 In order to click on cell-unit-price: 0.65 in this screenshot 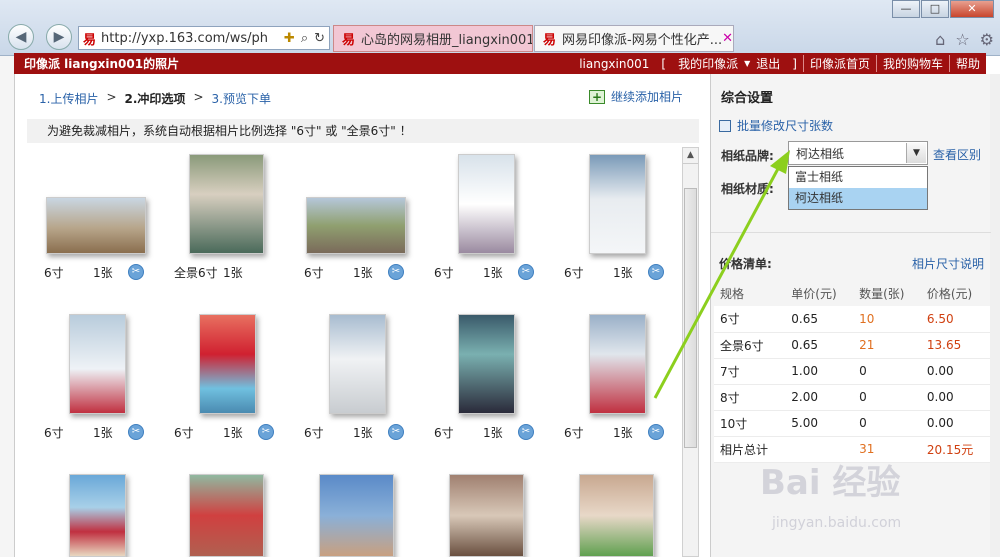, I will do `click(819, 319)`.